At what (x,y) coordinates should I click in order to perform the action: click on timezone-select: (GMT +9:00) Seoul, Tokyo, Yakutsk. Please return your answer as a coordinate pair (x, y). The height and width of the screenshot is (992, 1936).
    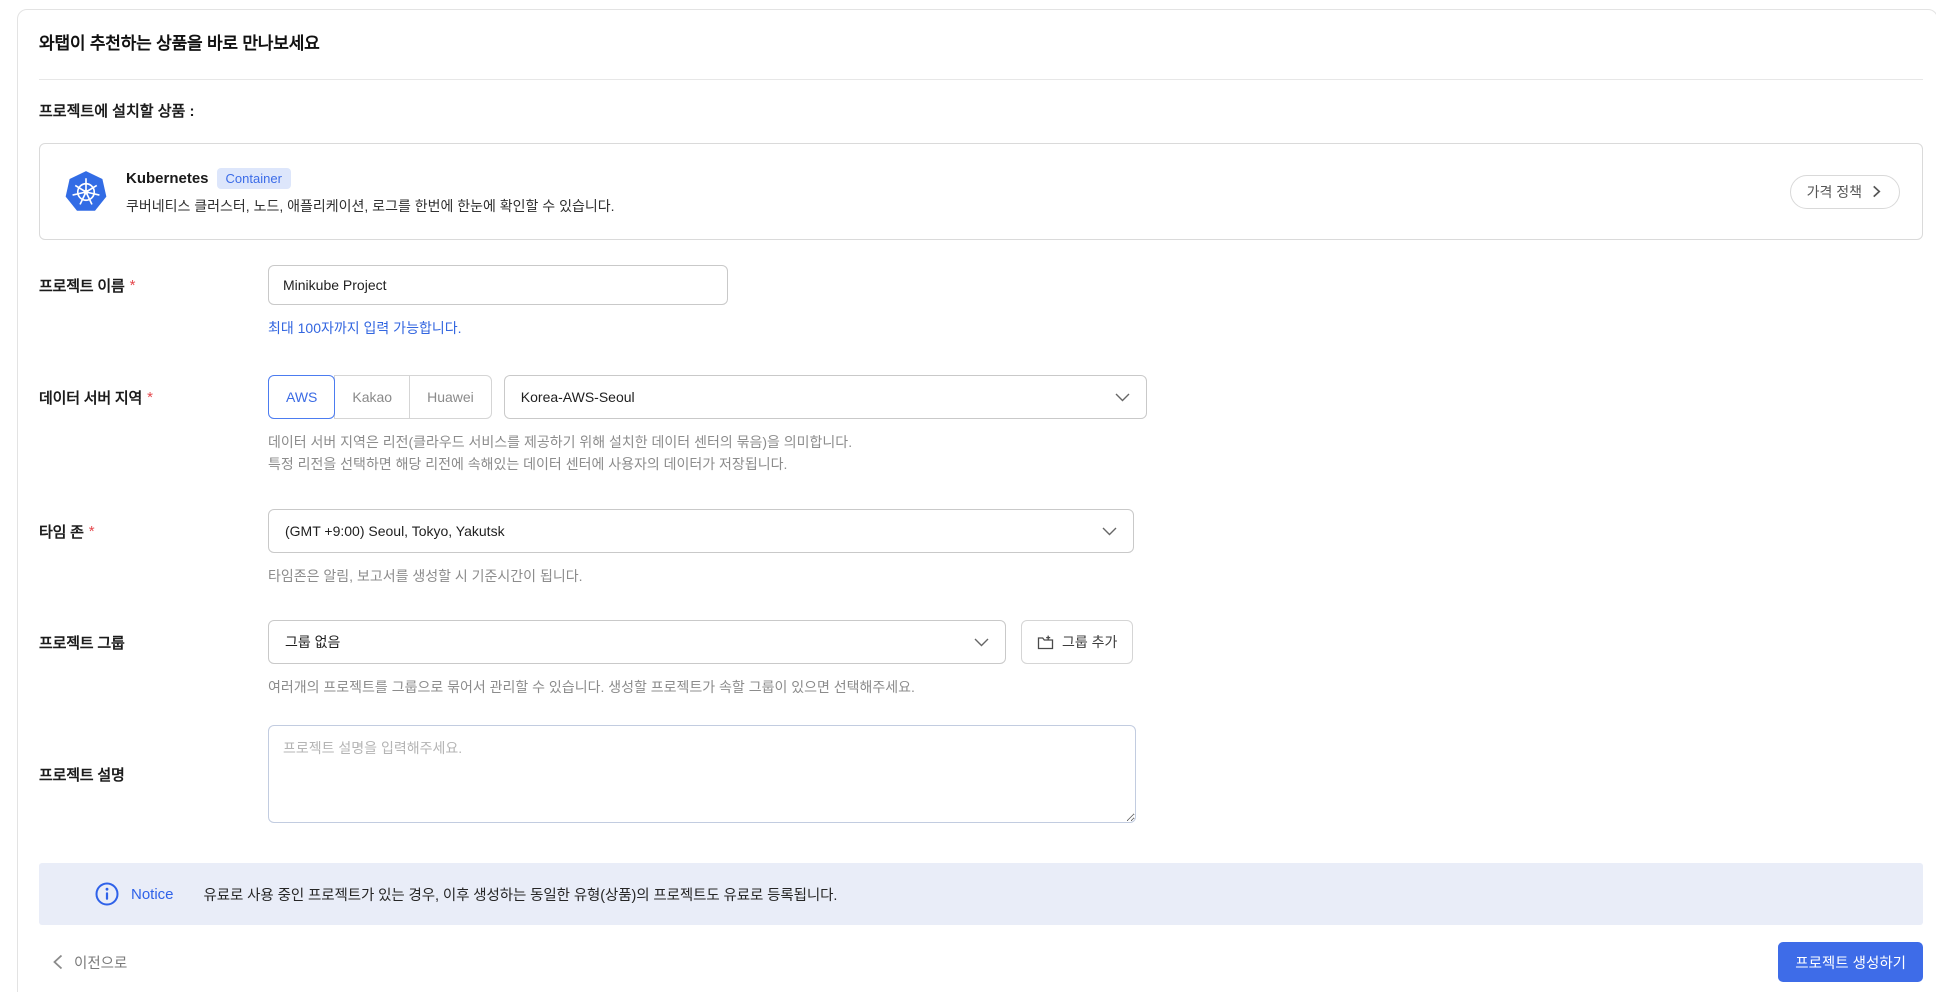
    Looking at the image, I should click on (701, 531).